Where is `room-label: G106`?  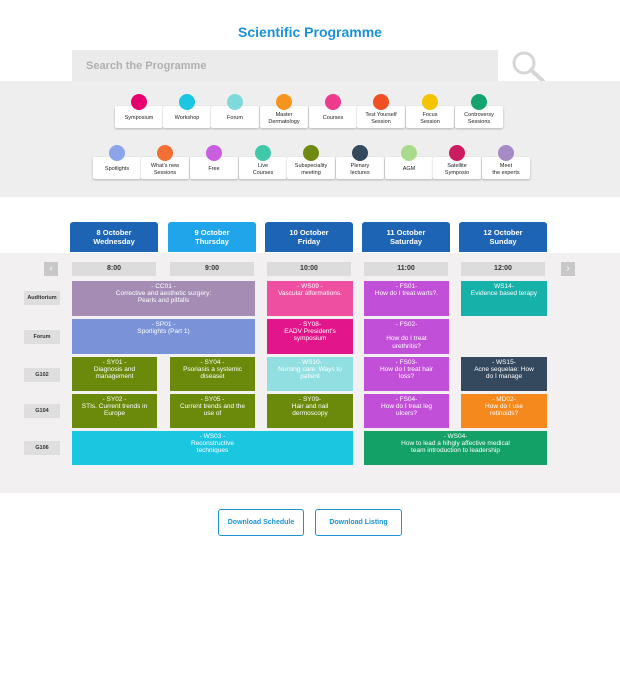 room-label: G106 is located at coordinates (42, 448).